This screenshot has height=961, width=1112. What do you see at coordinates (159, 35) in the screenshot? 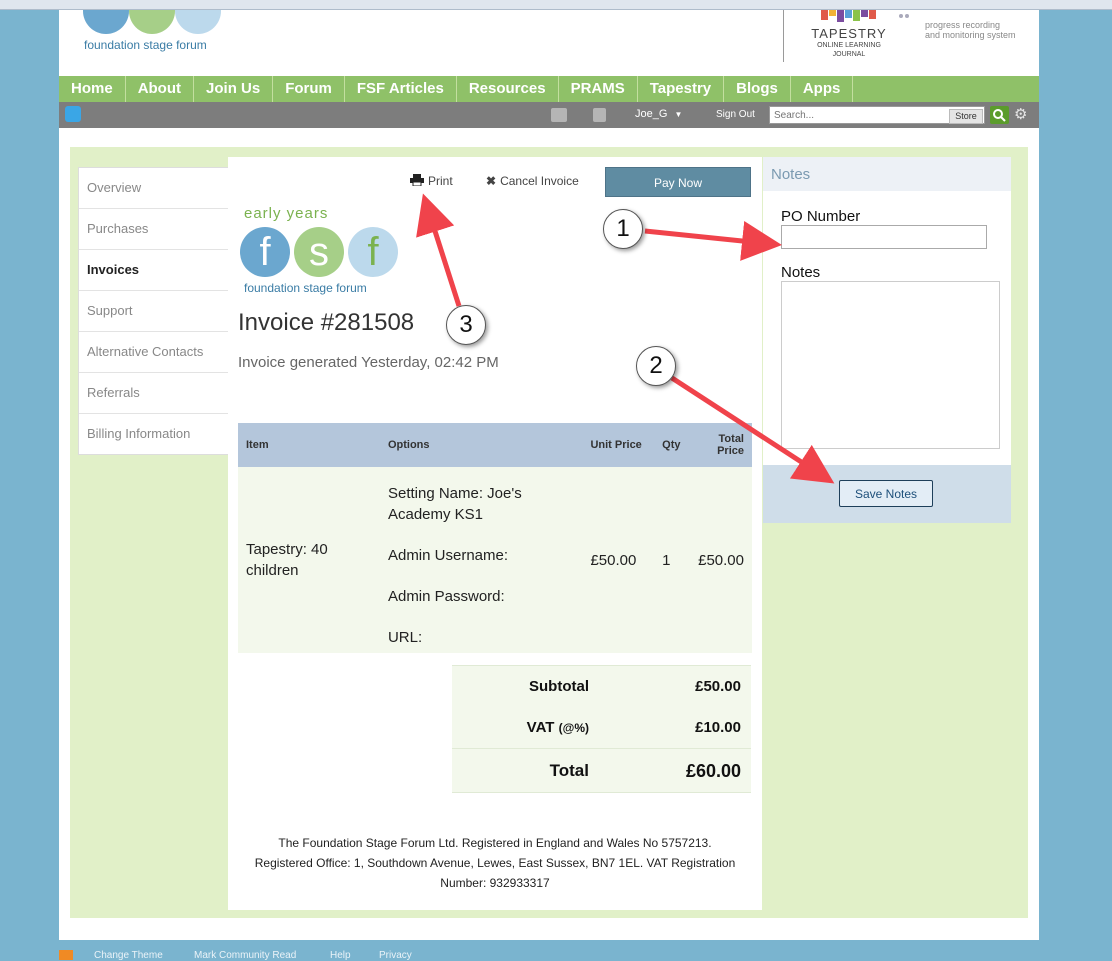
I see `fsf-logo: foundation stage forum` at bounding box center [159, 35].